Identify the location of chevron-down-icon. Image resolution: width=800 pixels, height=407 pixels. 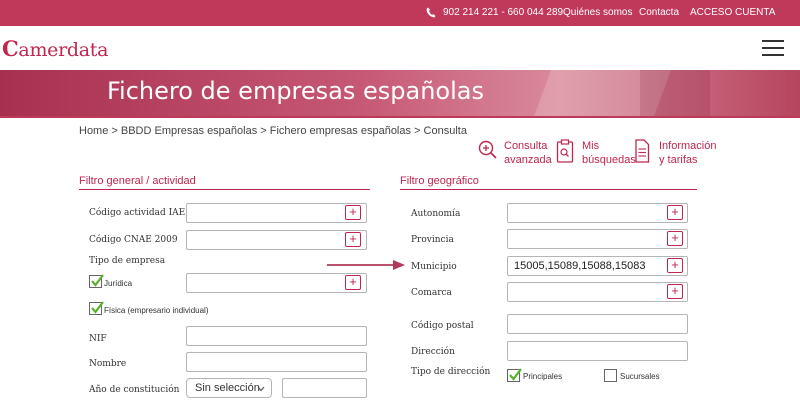
(261, 389).